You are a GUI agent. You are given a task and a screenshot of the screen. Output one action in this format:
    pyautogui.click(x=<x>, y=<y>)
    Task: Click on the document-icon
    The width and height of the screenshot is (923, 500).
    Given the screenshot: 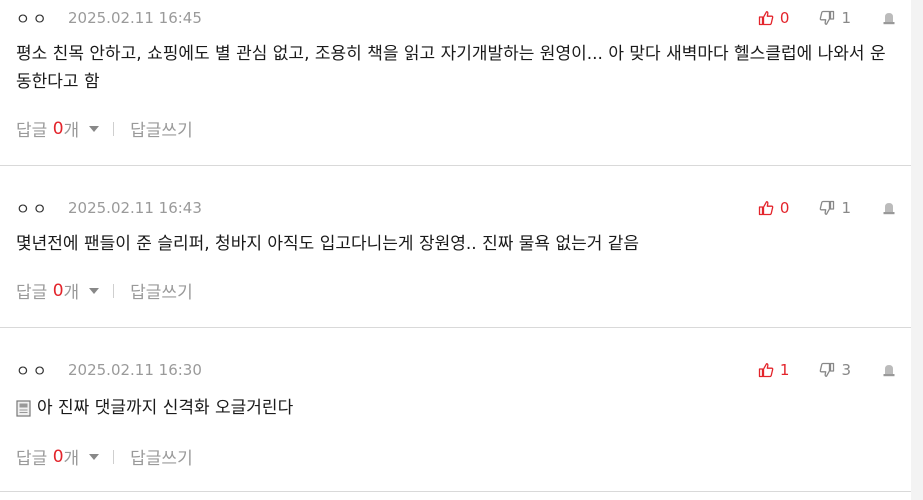 What is the action you would take?
    pyautogui.click(x=23, y=408)
    